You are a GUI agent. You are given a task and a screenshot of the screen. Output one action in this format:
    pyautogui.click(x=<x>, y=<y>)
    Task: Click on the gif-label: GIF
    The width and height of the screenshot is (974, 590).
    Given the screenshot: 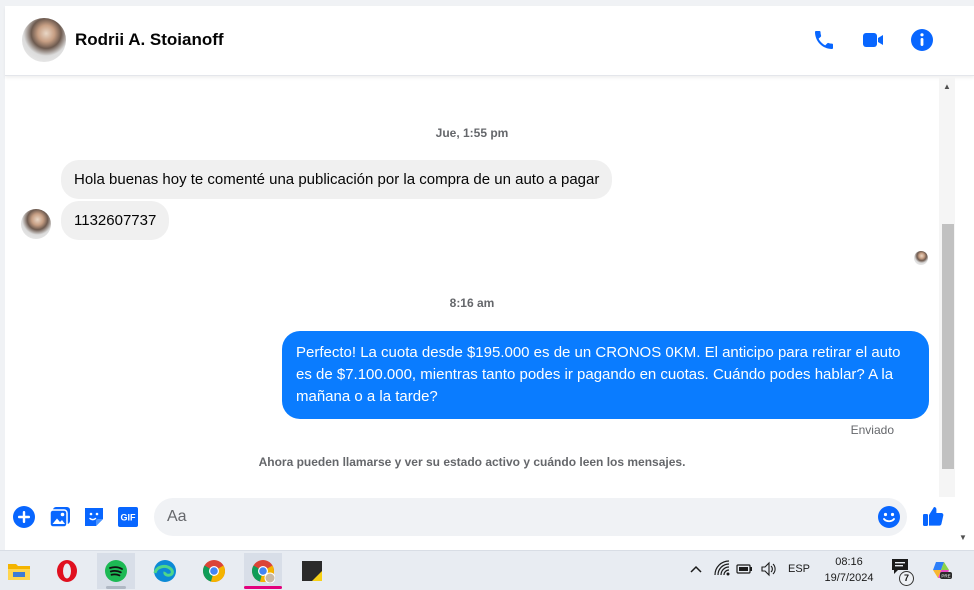 What is the action you would take?
    pyautogui.click(x=129, y=518)
    